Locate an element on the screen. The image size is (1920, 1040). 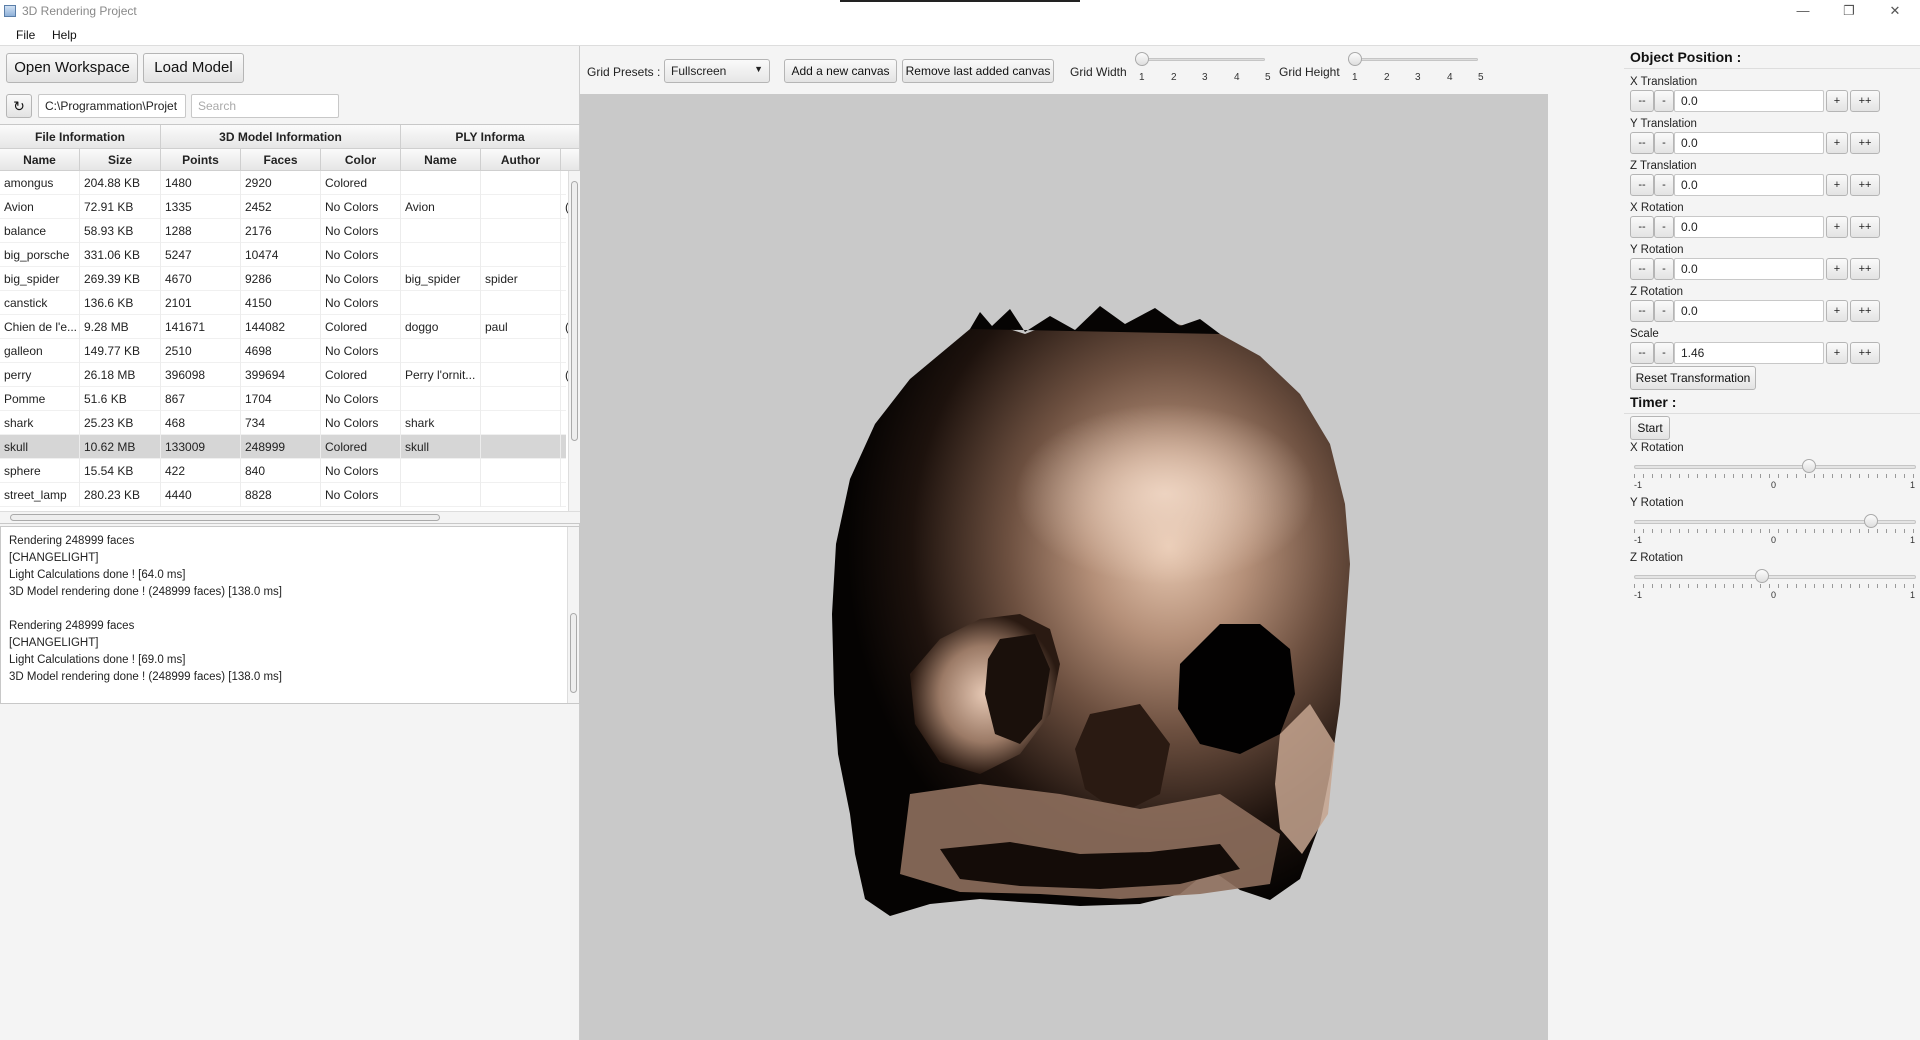
column-header-author: Author is located at coordinates (521, 160).